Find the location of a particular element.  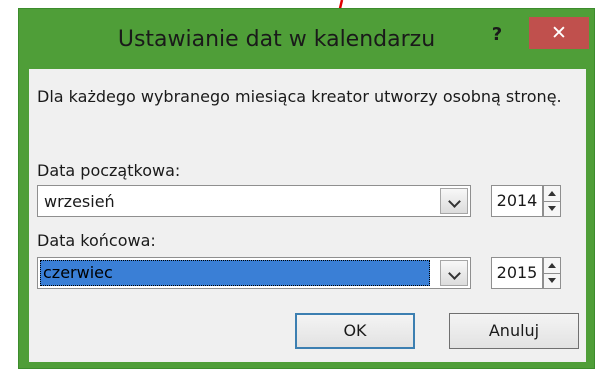

help-button: ? is located at coordinates (497, 35).